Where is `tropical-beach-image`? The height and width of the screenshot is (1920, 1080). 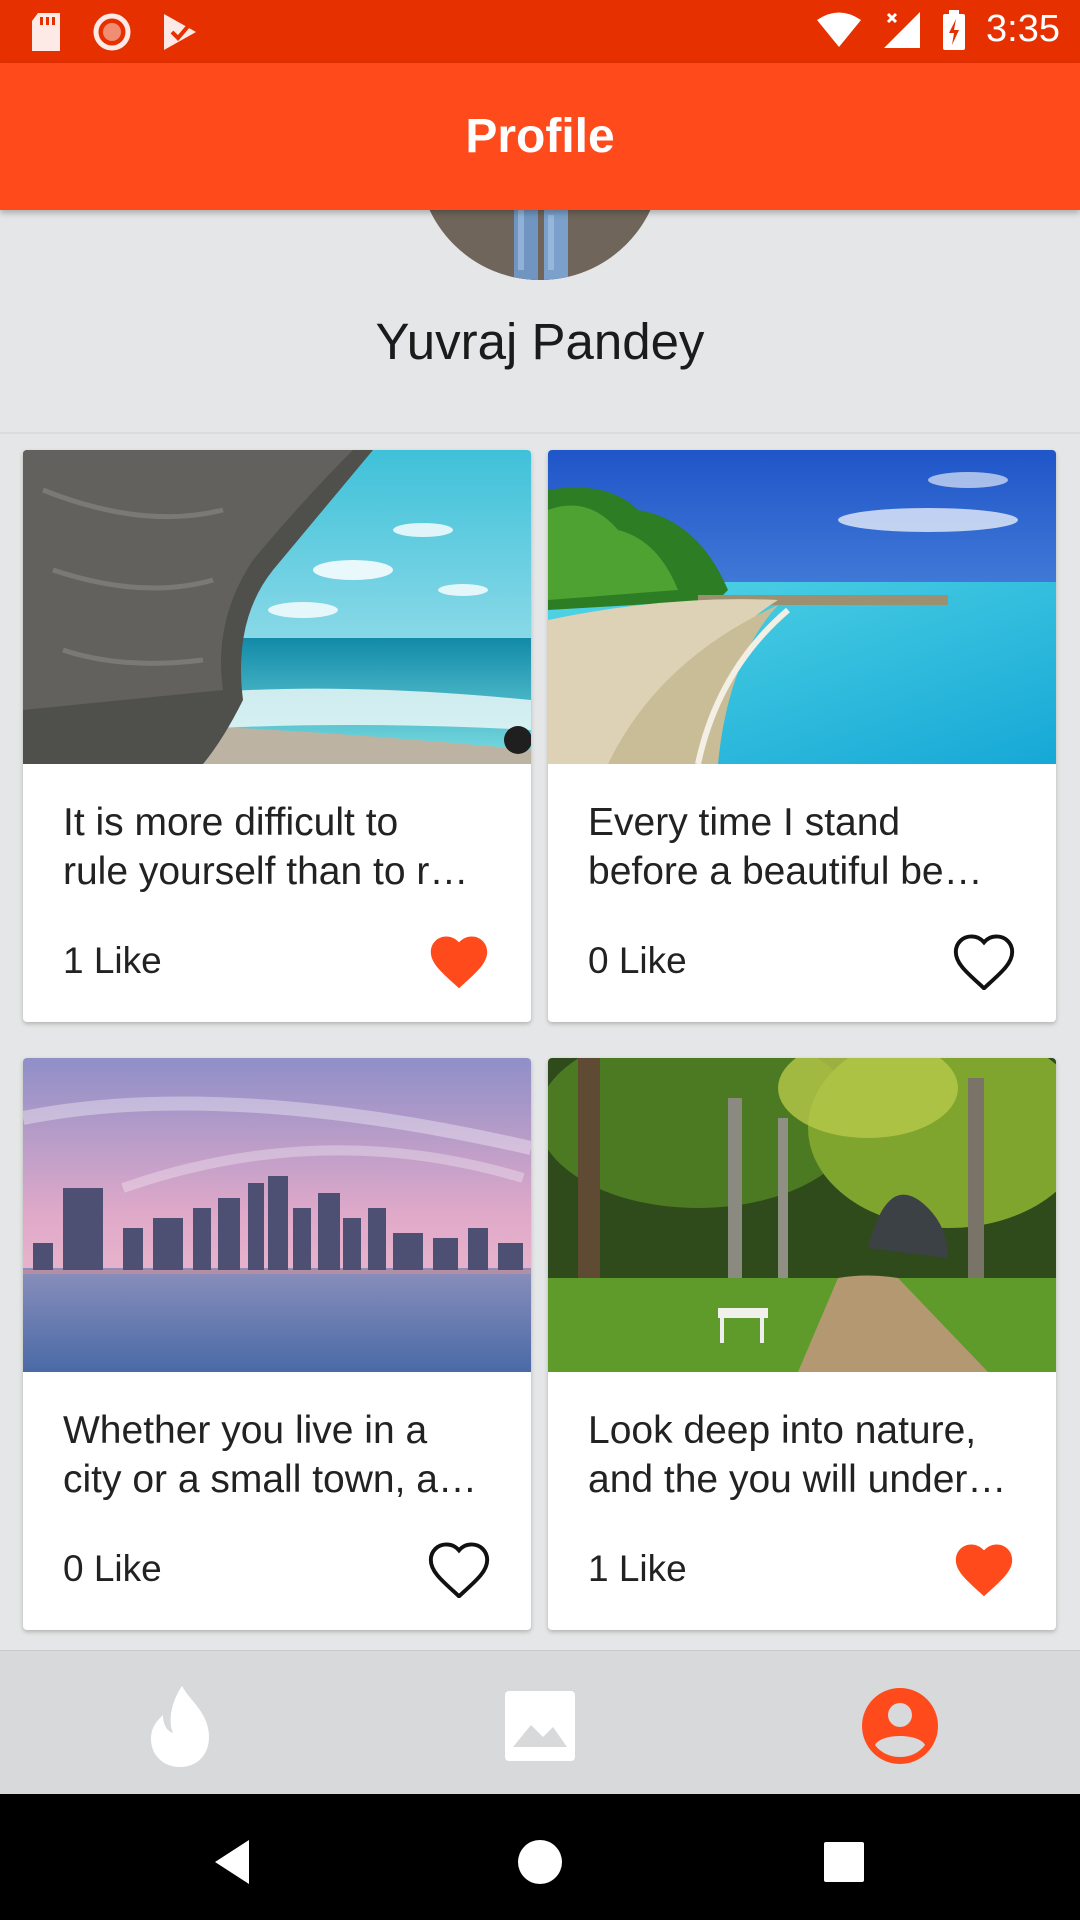
tropical-beach-image is located at coordinates (802, 607).